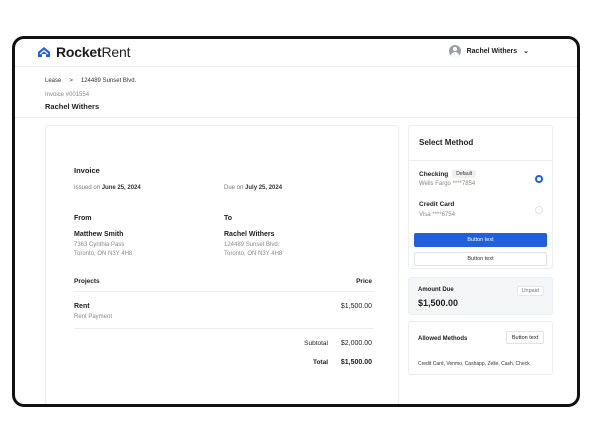 This screenshot has height=444, width=593. Describe the element at coordinates (436, 290) in the screenshot. I see `amount-due-label: Amount Due` at that location.